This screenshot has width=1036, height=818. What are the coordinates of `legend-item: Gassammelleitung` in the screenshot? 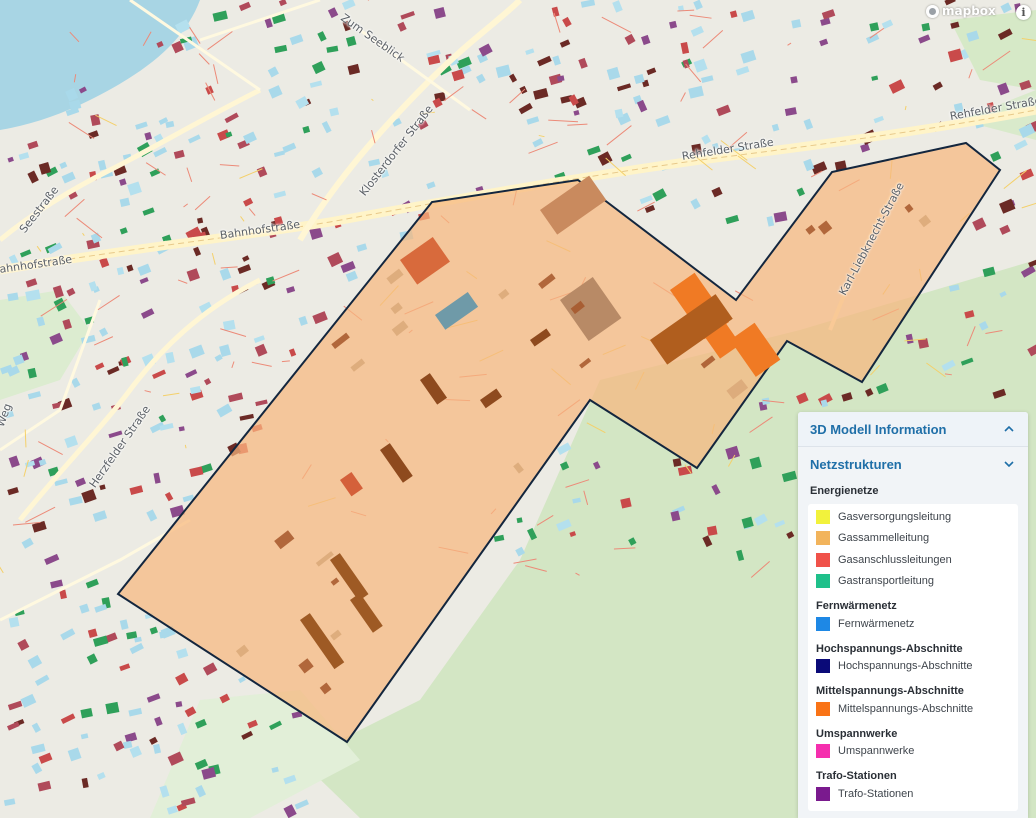 It's located at (913, 539).